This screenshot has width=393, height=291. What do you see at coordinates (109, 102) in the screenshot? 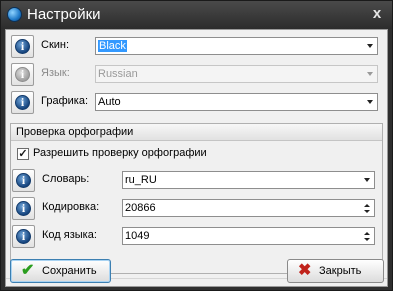
I see `graphics-value: Auto` at bounding box center [109, 102].